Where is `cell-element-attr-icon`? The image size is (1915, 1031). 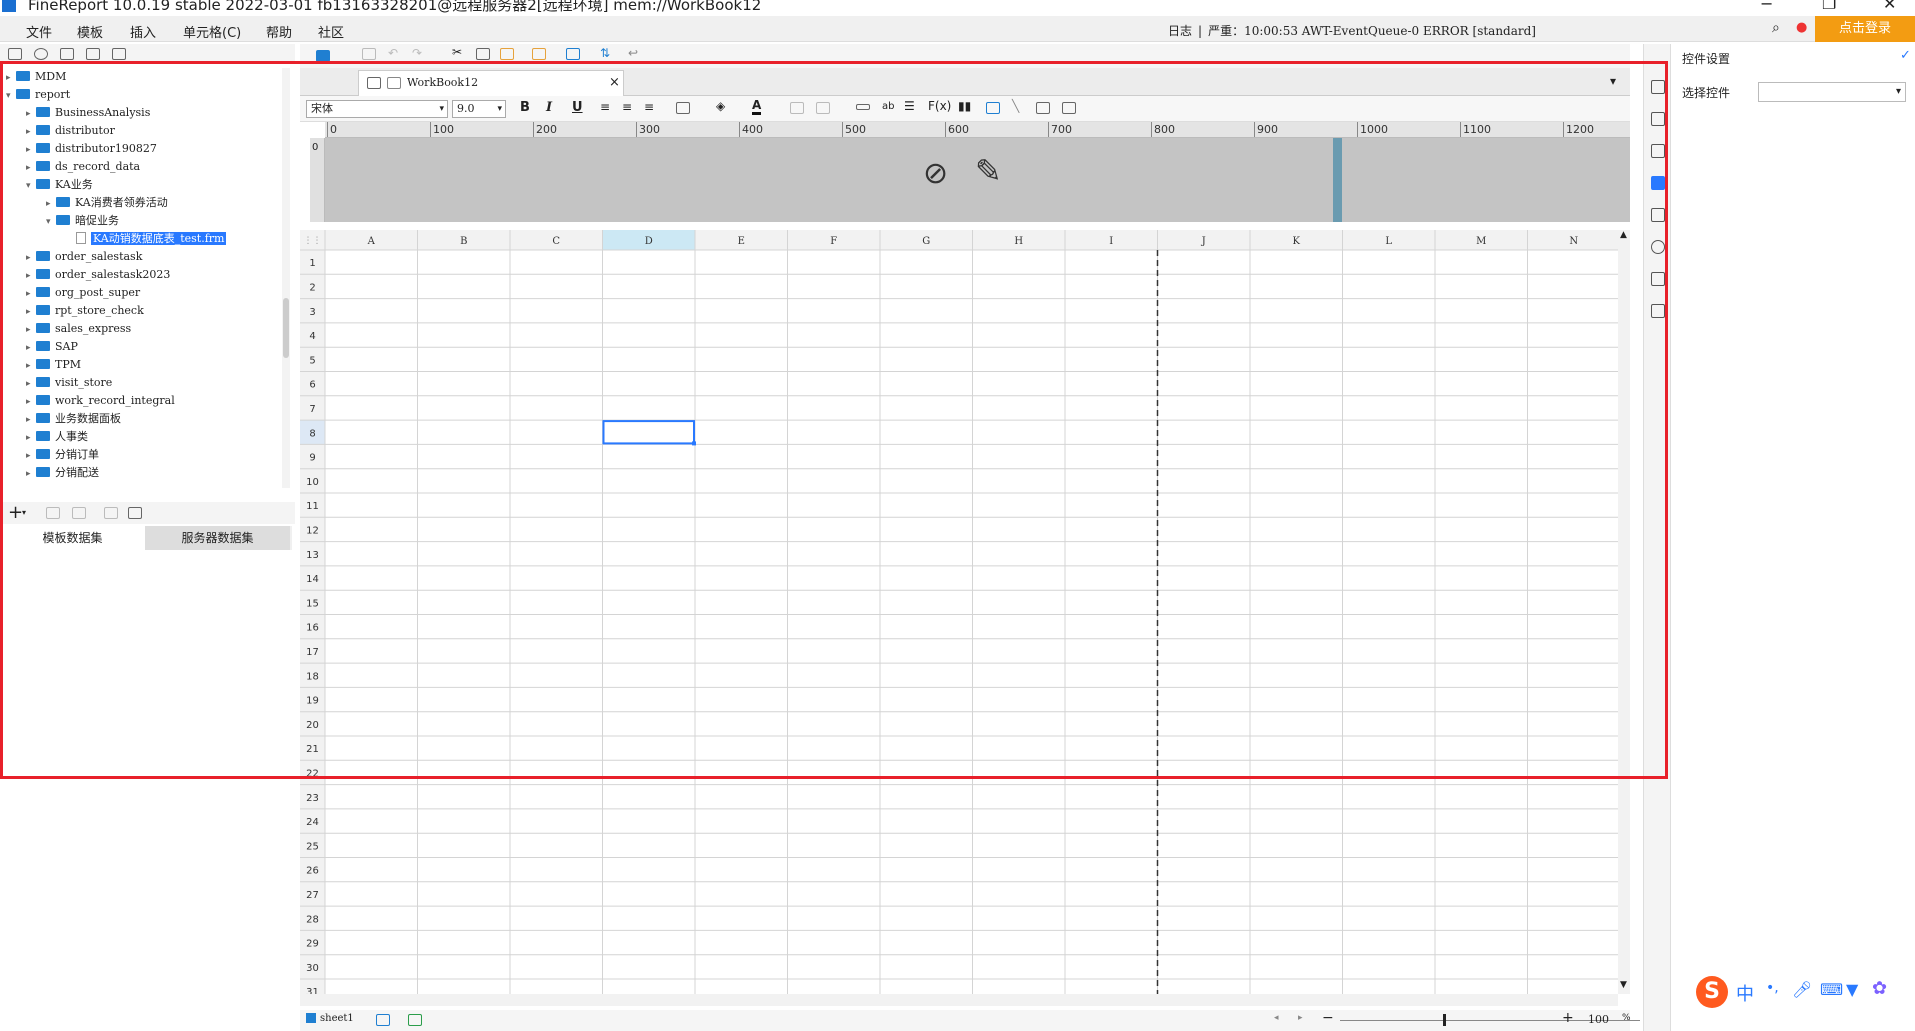 cell-element-attr-icon is located at coordinates (1658, 119).